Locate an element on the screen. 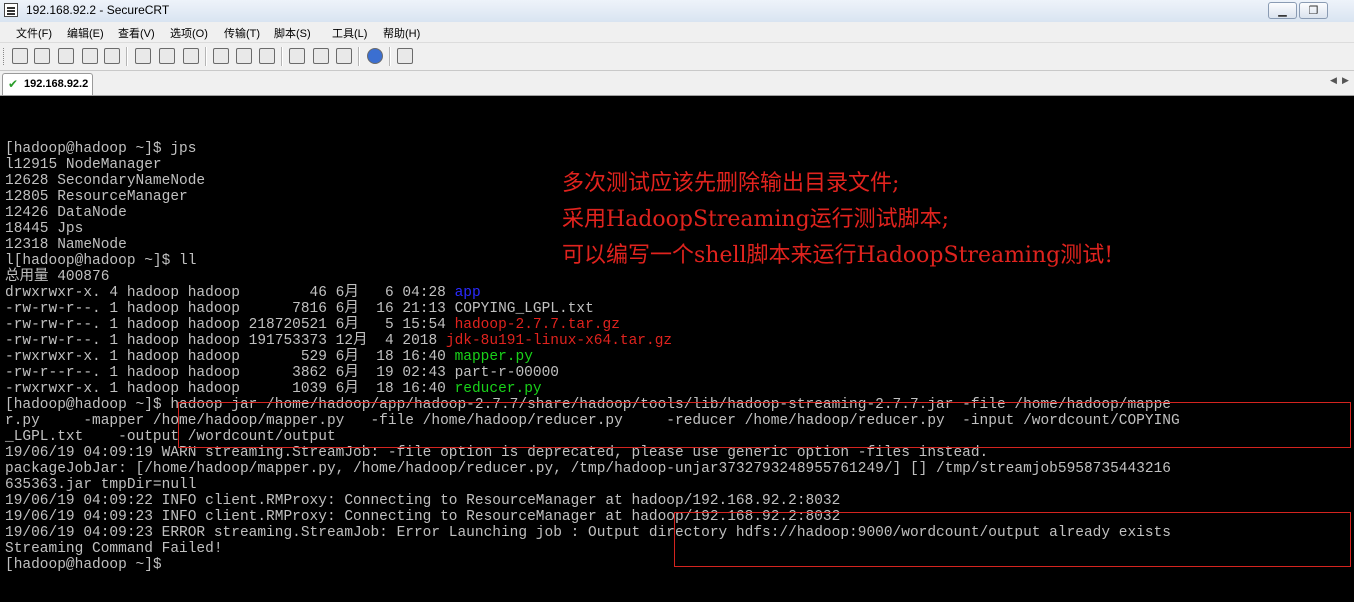 Image resolution: width=1354 pixels, height=602 pixels. session-tab: ✔ 192.168.92.2 is located at coordinates (47, 84).